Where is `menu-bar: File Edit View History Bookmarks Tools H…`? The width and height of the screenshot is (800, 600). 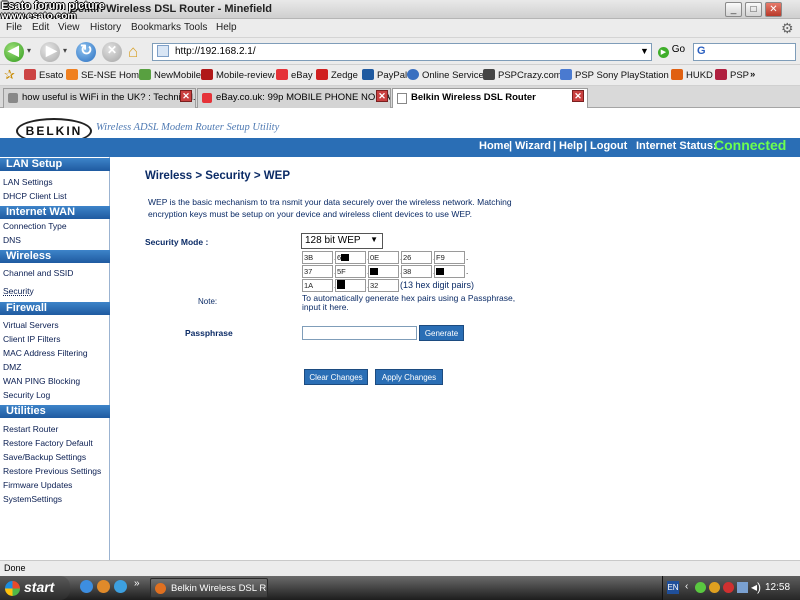 menu-bar: File Edit View History Bookmarks Tools H… is located at coordinates (400, 28).